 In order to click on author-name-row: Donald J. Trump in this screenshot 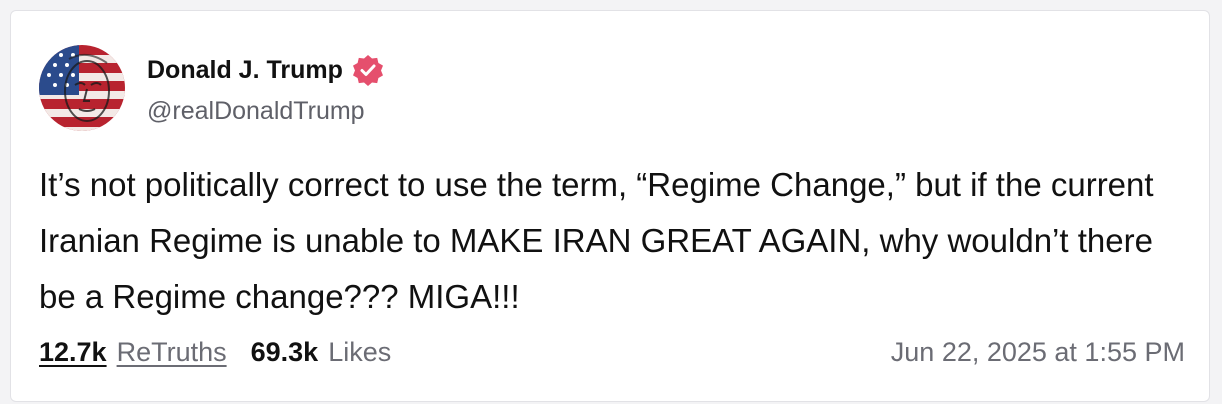, I will do `click(266, 70)`.